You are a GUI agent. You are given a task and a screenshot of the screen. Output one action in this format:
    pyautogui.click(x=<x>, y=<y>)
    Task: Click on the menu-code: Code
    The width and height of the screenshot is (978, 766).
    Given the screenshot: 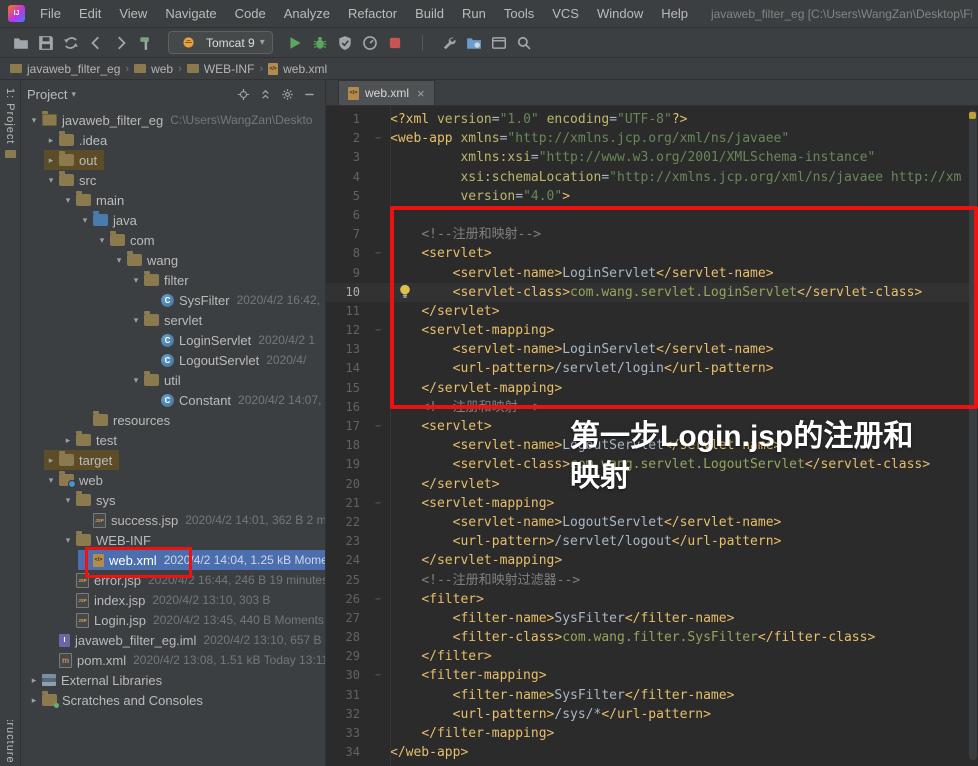 What is the action you would take?
    pyautogui.click(x=250, y=13)
    